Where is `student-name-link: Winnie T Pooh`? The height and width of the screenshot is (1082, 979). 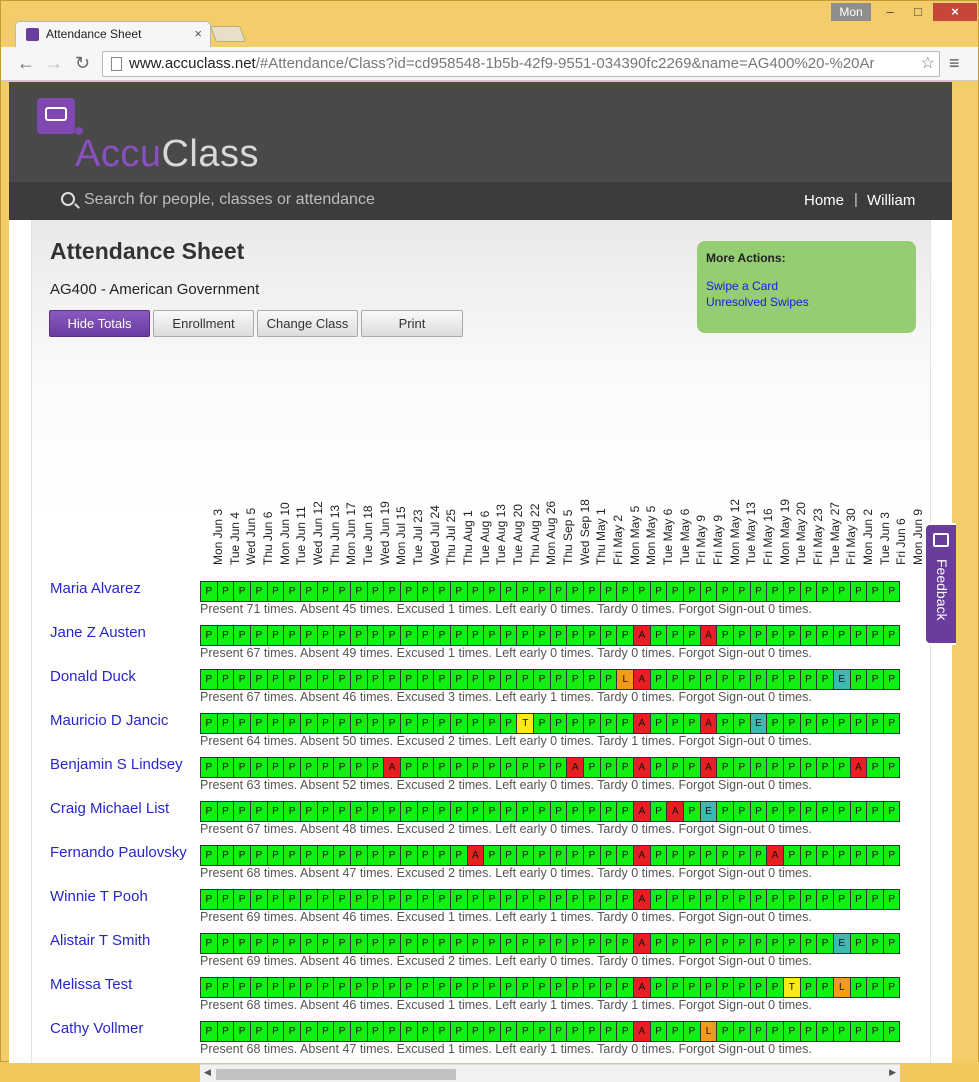
student-name-link: Winnie T Pooh is located at coordinates (99, 896).